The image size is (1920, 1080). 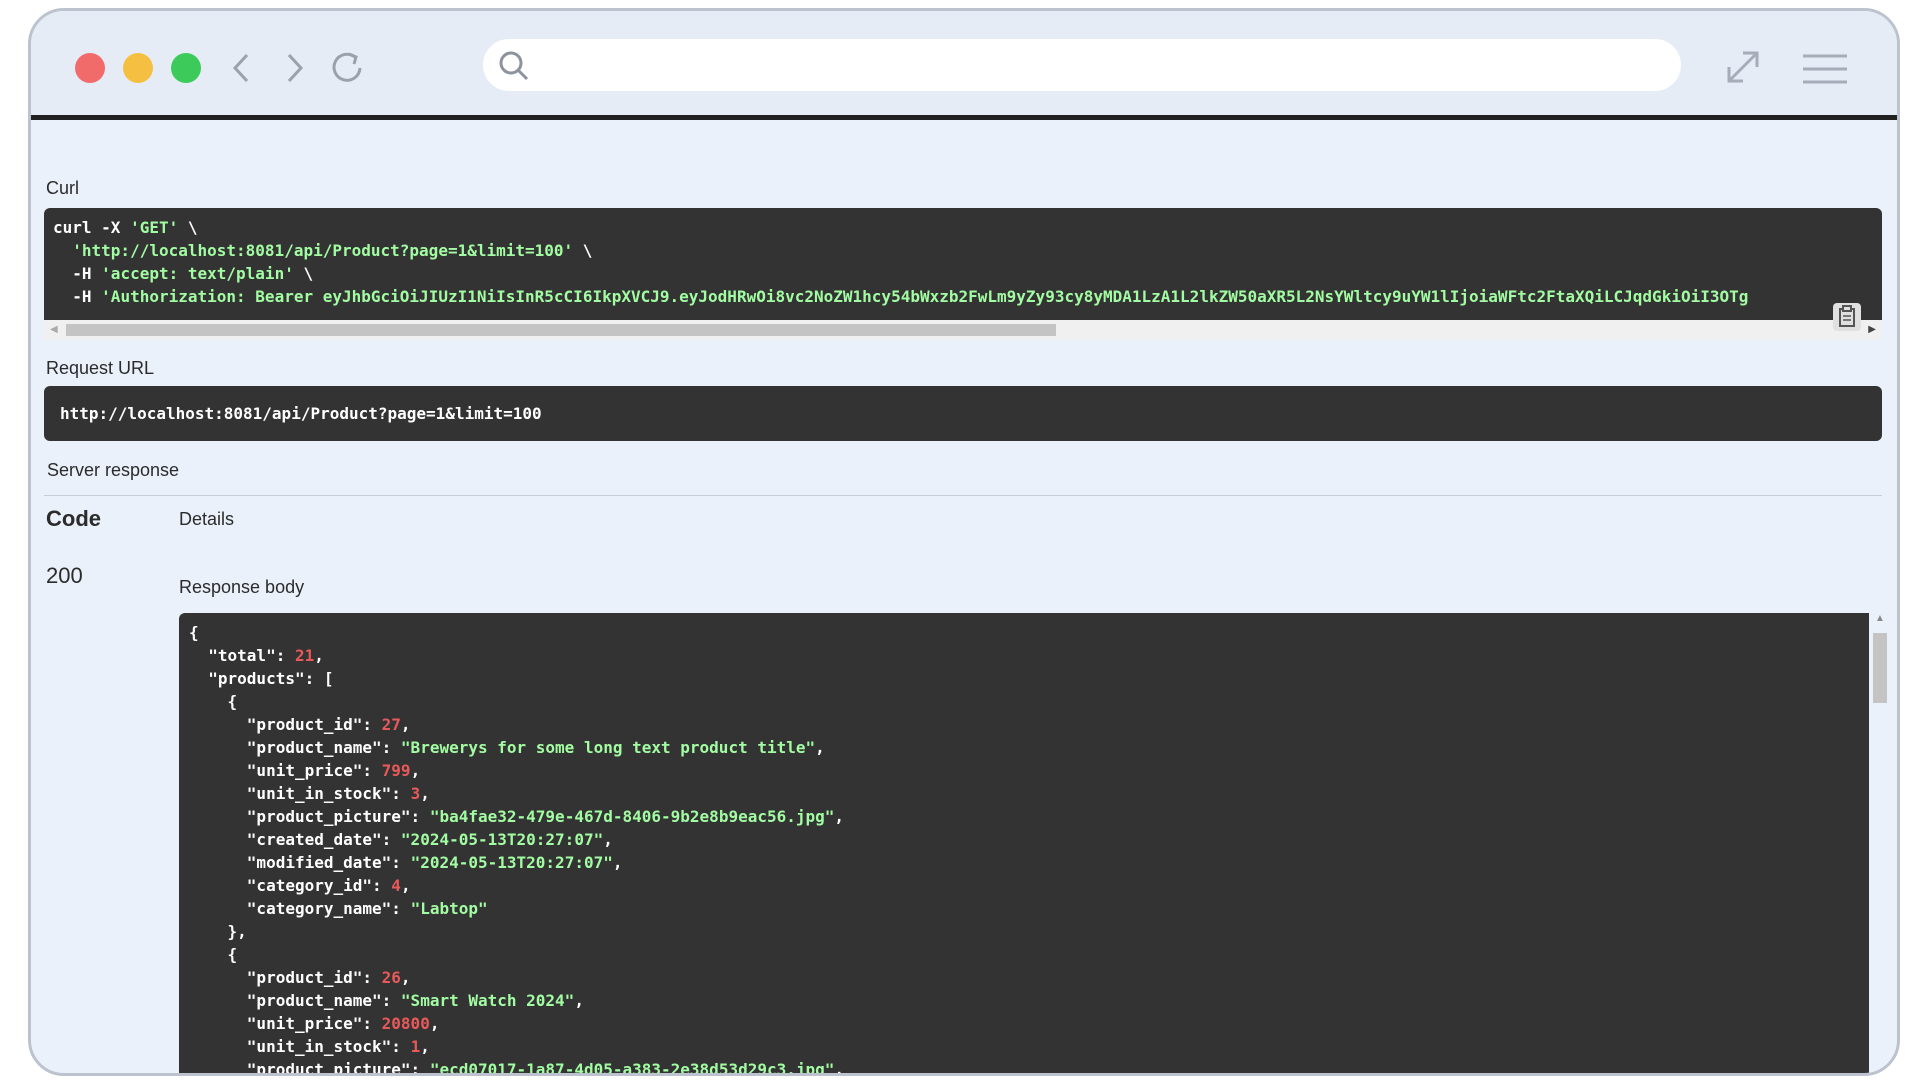 What do you see at coordinates (415, 1046) in the screenshot?
I see `unit-in-stock-value: 1` at bounding box center [415, 1046].